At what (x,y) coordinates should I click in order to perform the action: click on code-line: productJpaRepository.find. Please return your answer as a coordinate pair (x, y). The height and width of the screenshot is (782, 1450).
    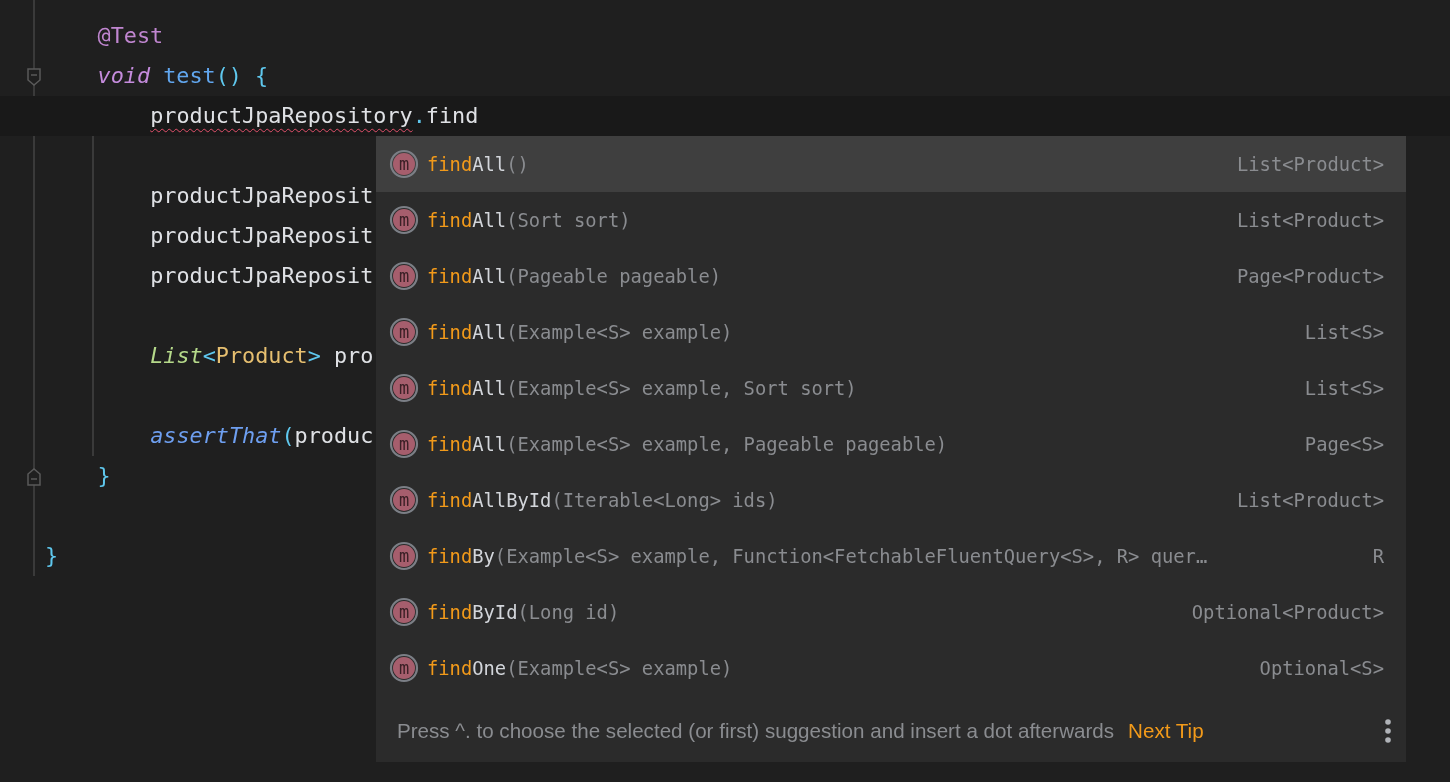
    Looking at the image, I should click on (314, 116).